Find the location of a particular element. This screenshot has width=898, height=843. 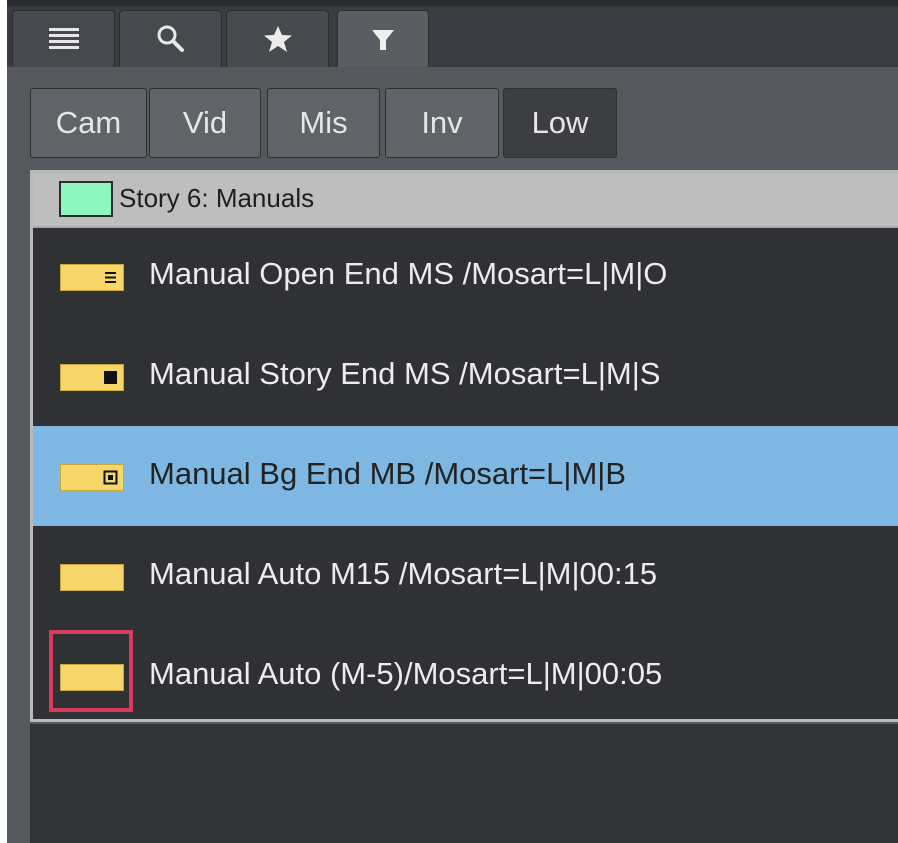

list-item-label: Manual Auto M15 /Mosart=L|M|00:15 is located at coordinates (403, 573).